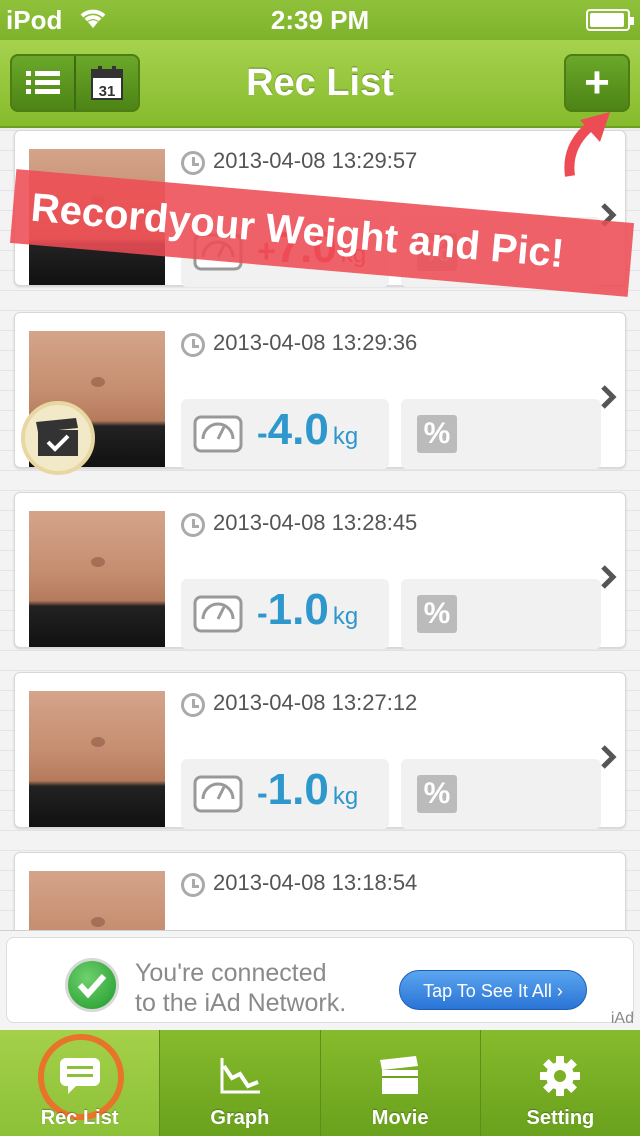  I want to click on tab-label: Setting, so click(560, 1118).